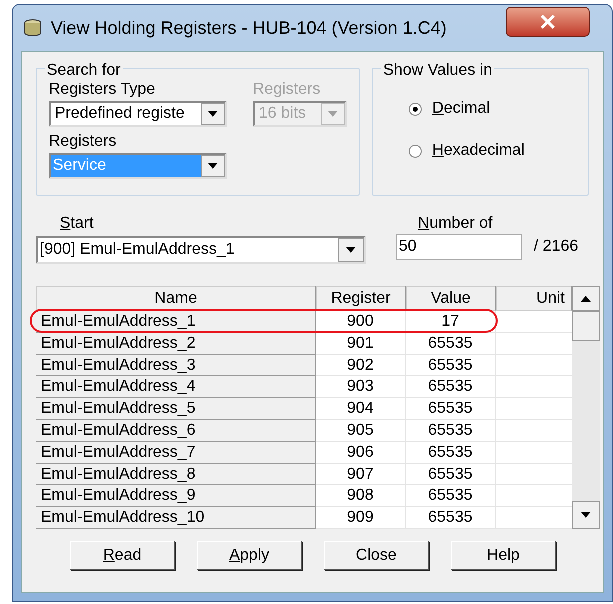 This screenshot has height=604, width=613. What do you see at coordinates (176, 409) in the screenshot?
I see `table-cell: Emul-EmulAddress_5` at bounding box center [176, 409].